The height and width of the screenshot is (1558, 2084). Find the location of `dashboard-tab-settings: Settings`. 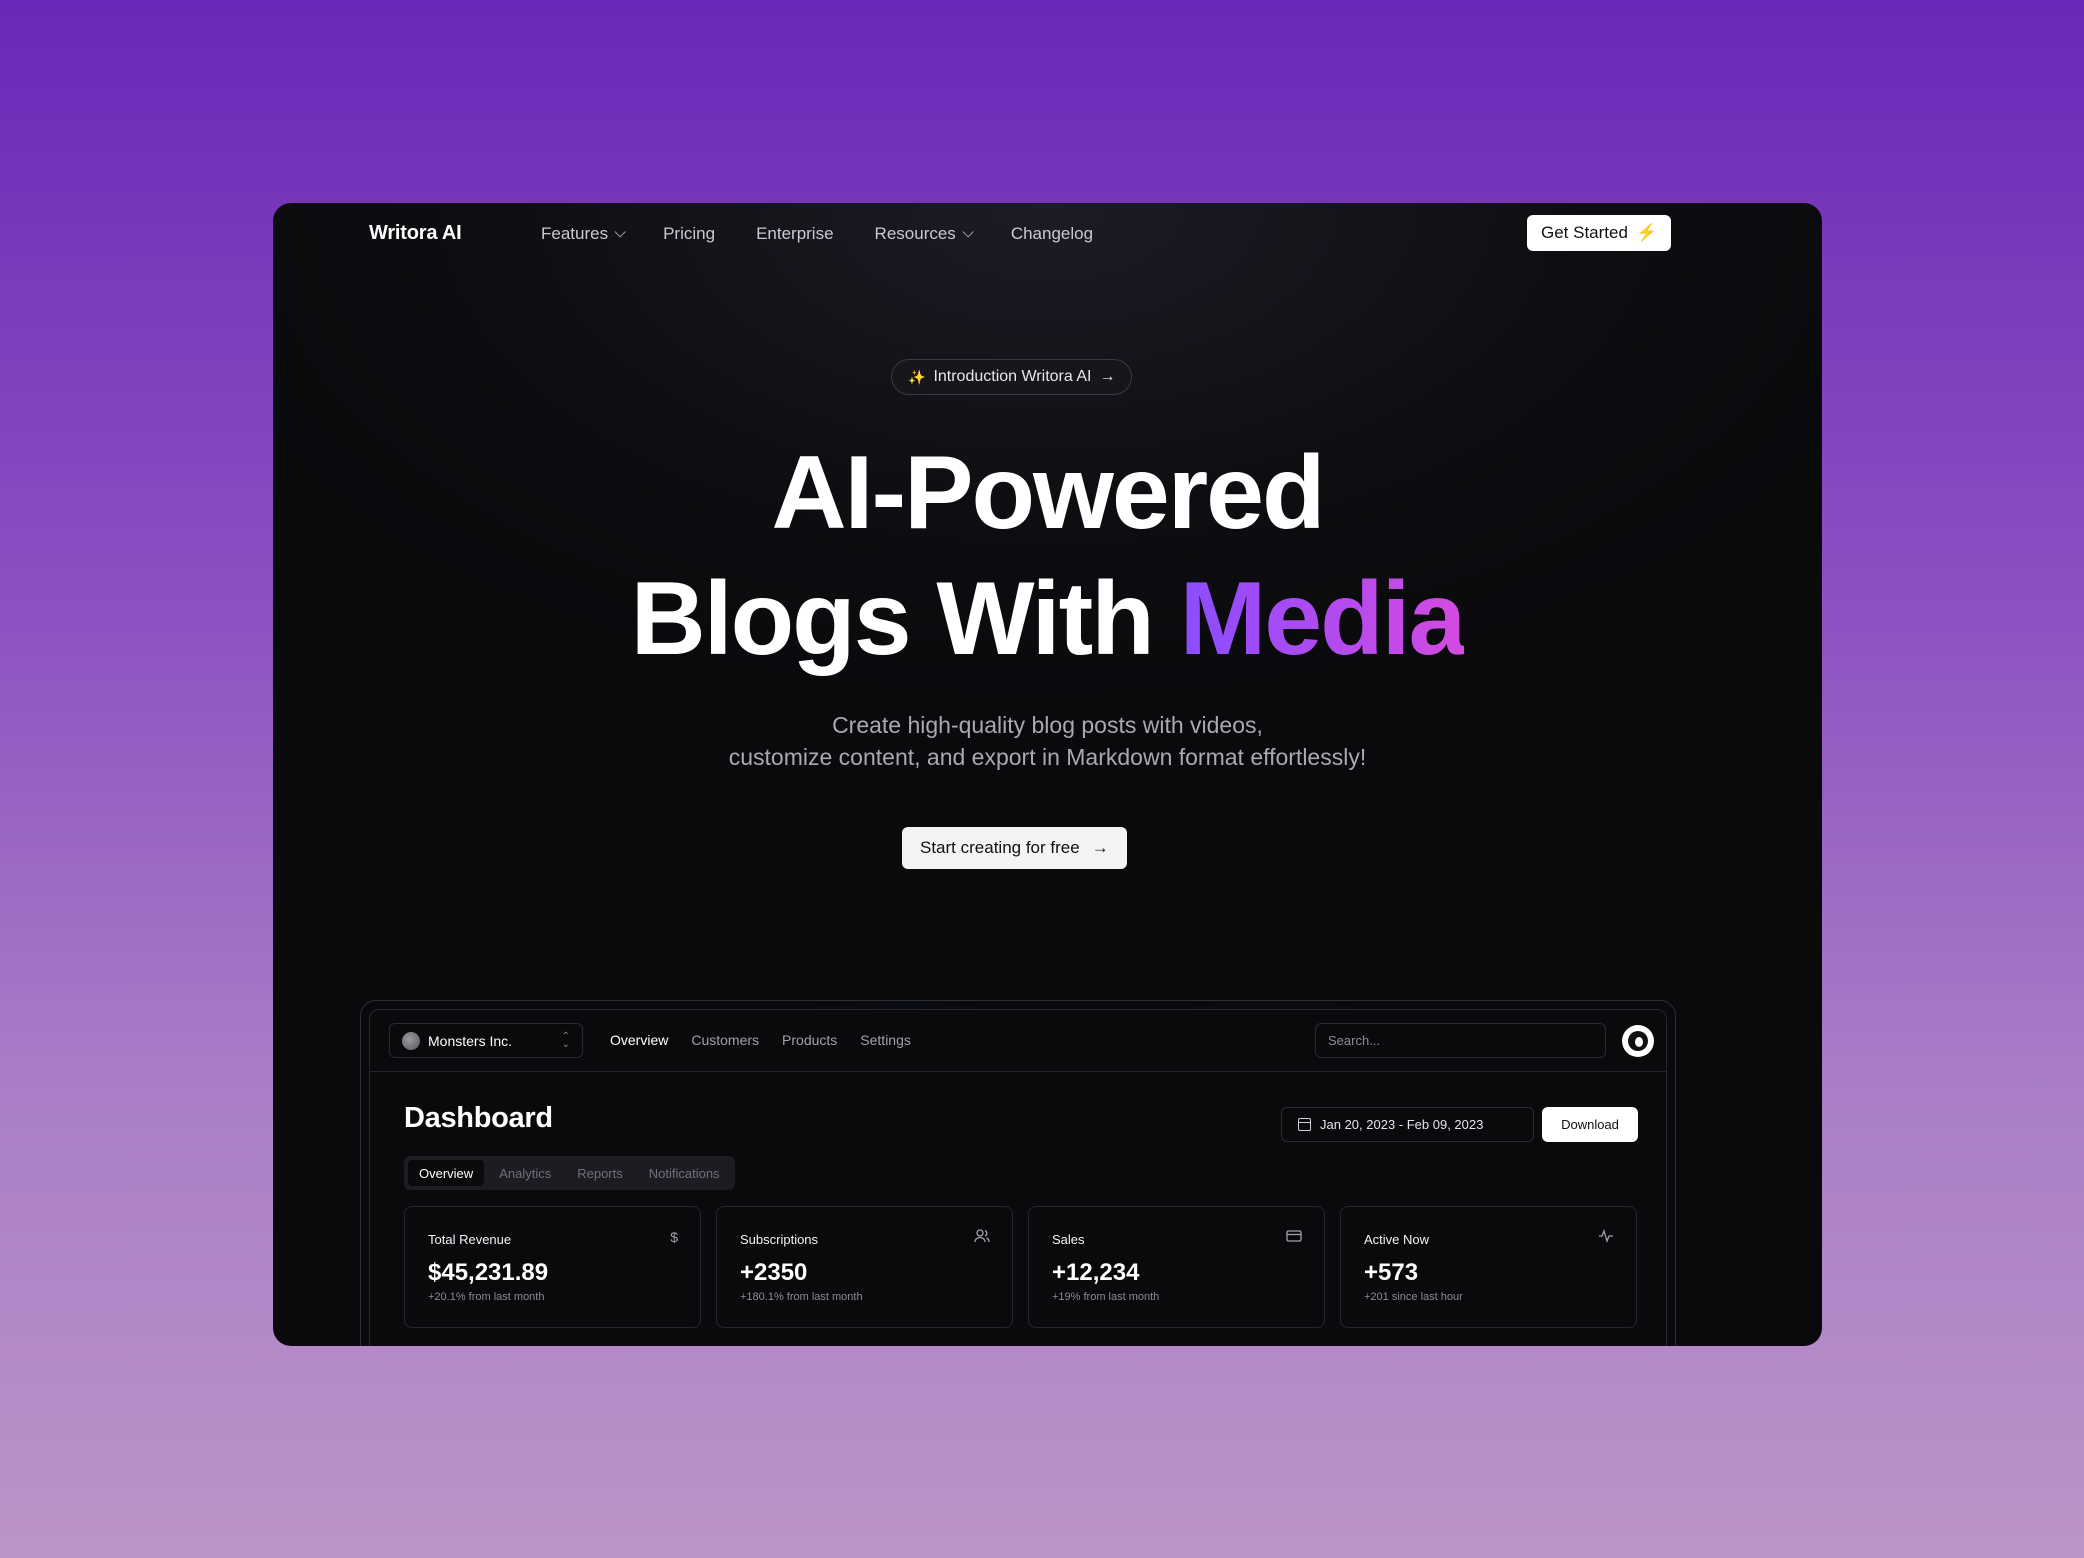

dashboard-tab-settings: Settings is located at coordinates (885, 1040).